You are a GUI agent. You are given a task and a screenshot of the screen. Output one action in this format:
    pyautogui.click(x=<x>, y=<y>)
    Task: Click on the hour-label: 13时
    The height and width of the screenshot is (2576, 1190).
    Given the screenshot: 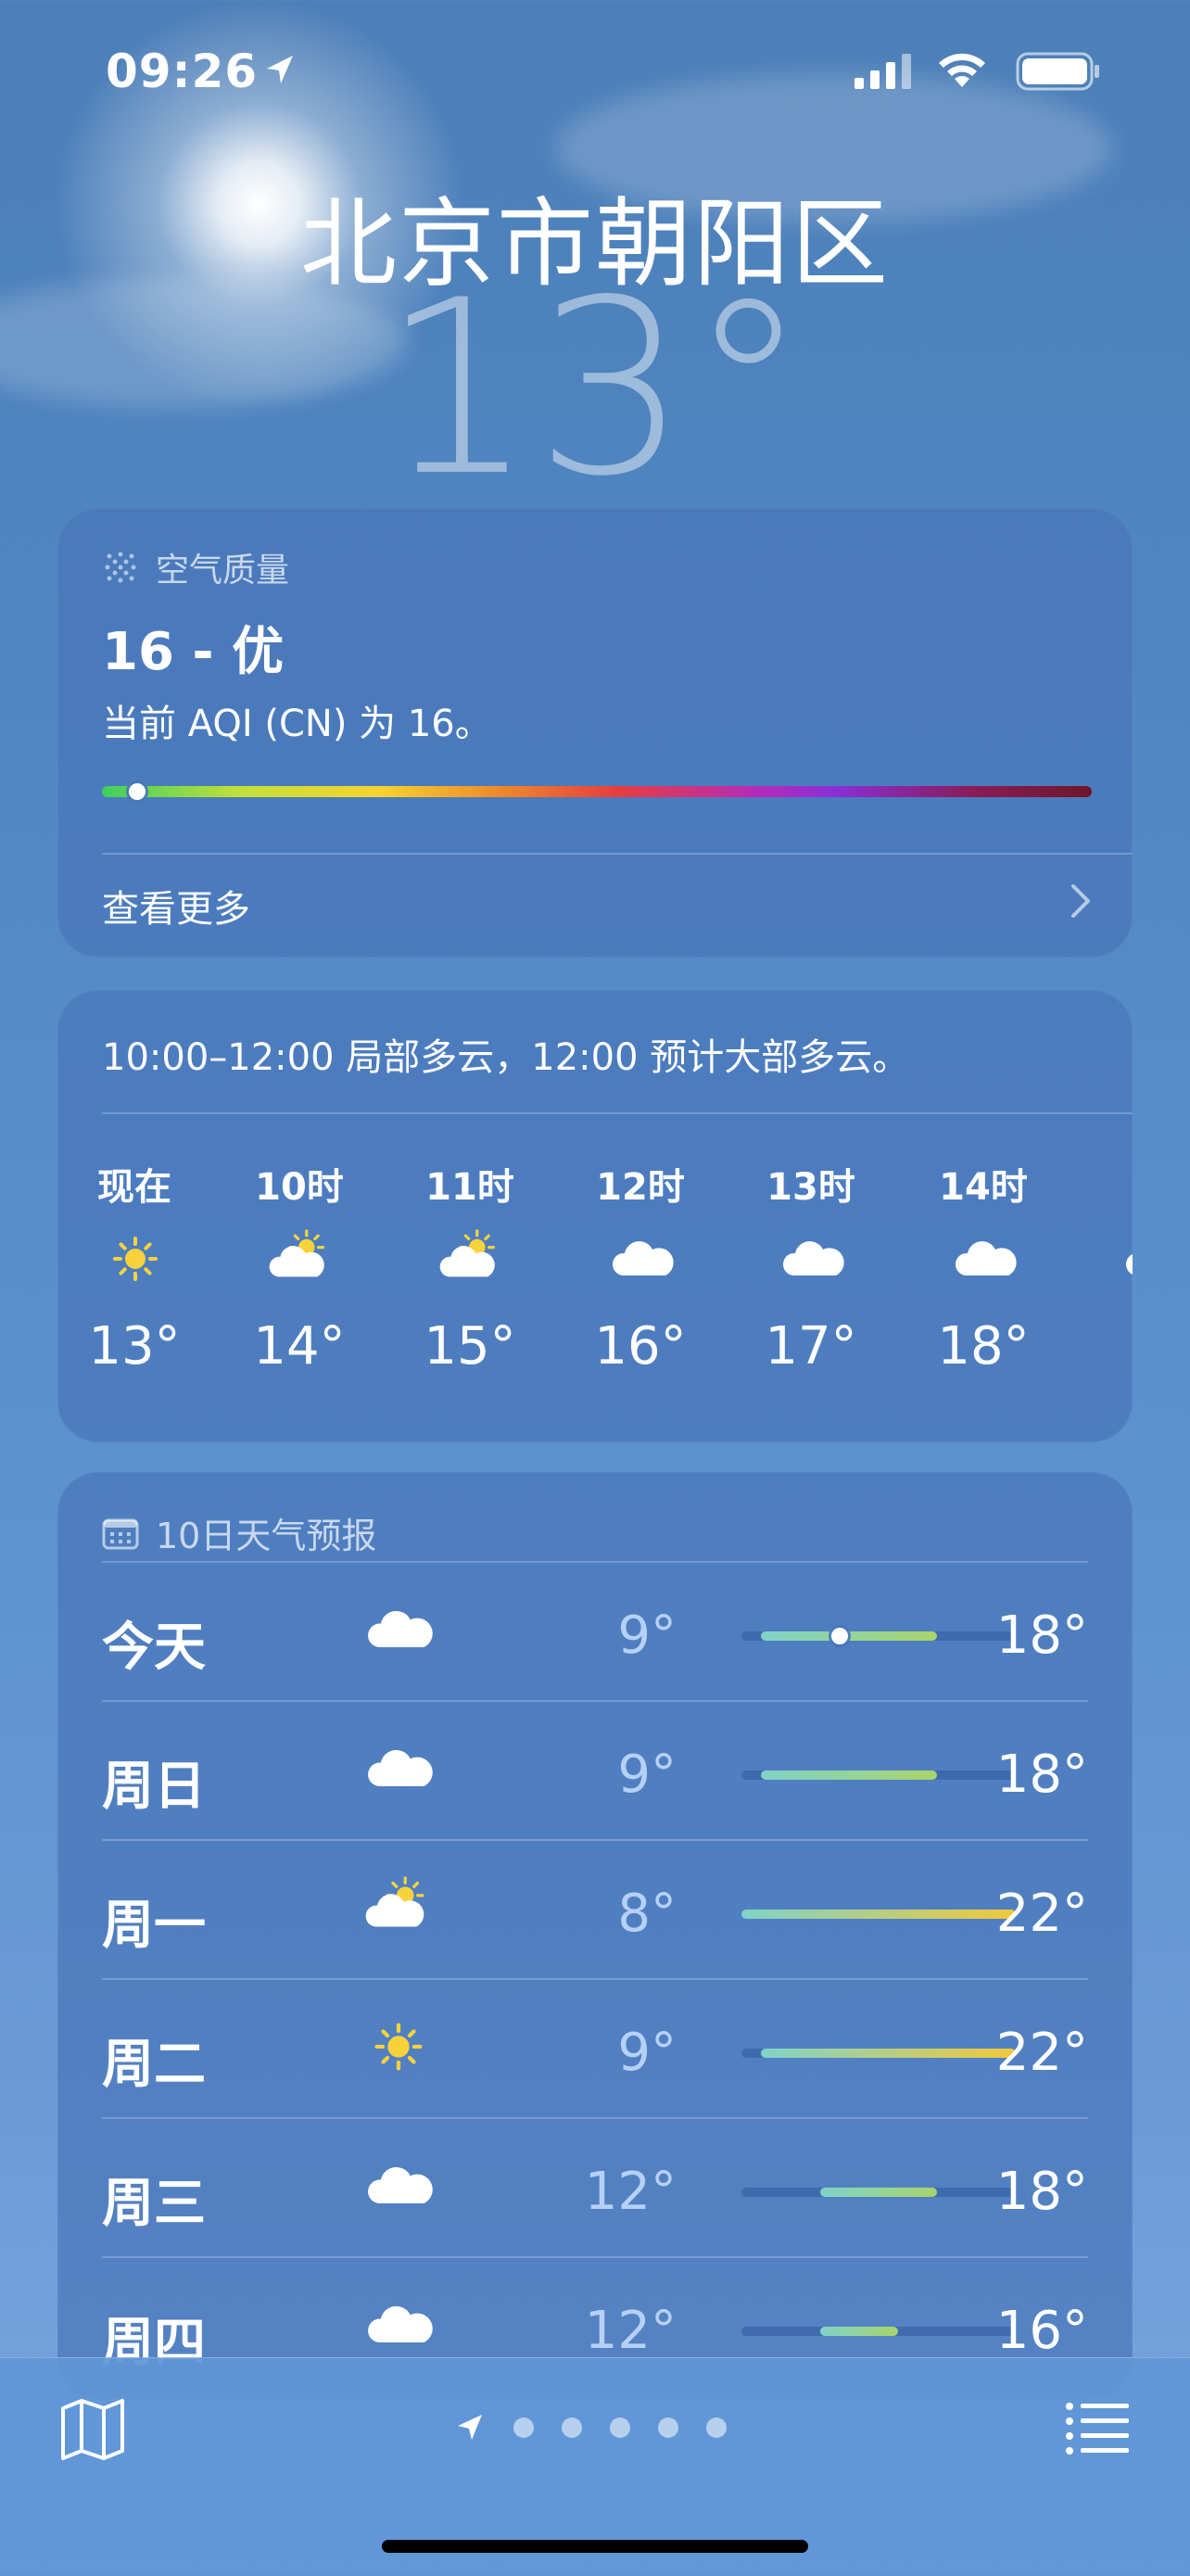 What is the action you would take?
    pyautogui.click(x=810, y=1187)
    